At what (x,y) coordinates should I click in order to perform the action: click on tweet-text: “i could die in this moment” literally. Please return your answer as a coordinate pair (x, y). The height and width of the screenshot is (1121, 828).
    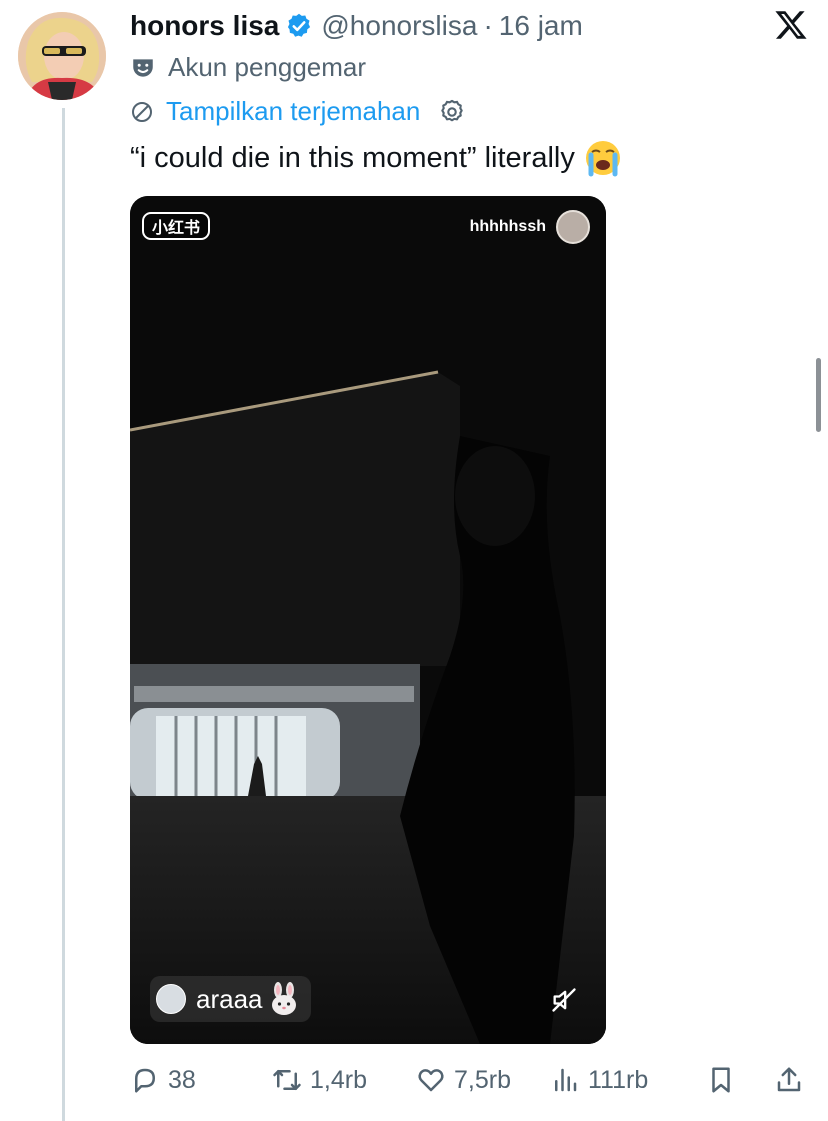
    Looking at the image, I should click on (376, 158).